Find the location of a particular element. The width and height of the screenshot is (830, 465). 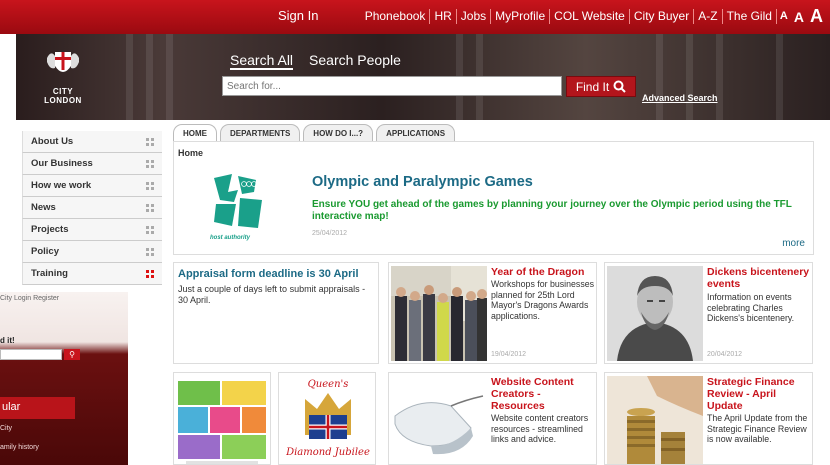

headline-date: 25/04/2012 is located at coordinates (330, 233).